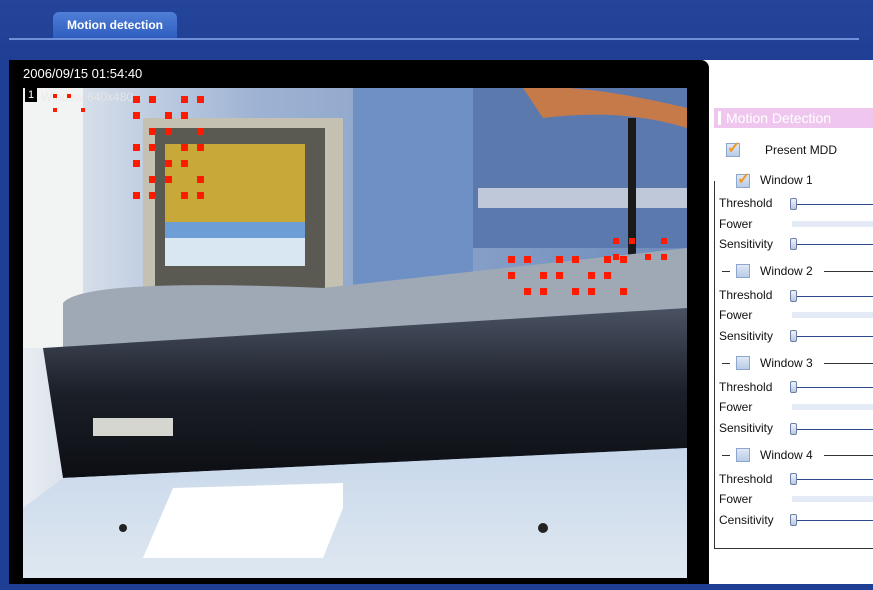 This screenshot has height=590, width=873. I want to click on window-2-checkbox, so click(743, 271).